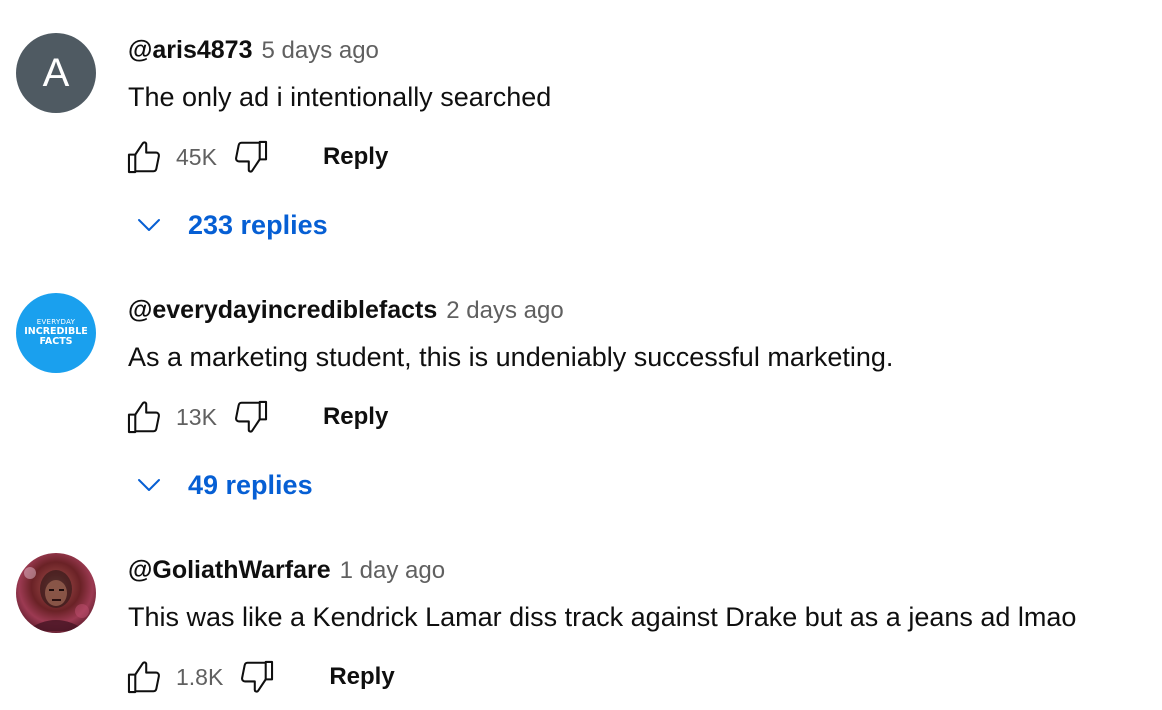 The image size is (1162, 710). I want to click on avatar-letter: A, so click(56, 72).